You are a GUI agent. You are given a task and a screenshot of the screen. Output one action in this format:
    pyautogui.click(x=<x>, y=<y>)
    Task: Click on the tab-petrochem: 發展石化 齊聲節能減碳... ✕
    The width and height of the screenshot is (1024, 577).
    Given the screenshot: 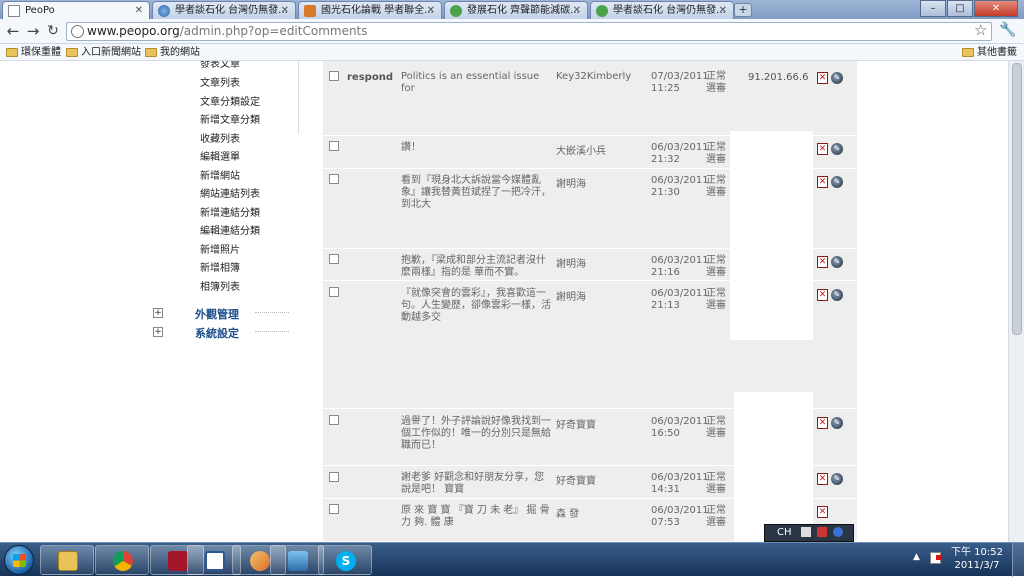 What is the action you would take?
    pyautogui.click(x=516, y=10)
    